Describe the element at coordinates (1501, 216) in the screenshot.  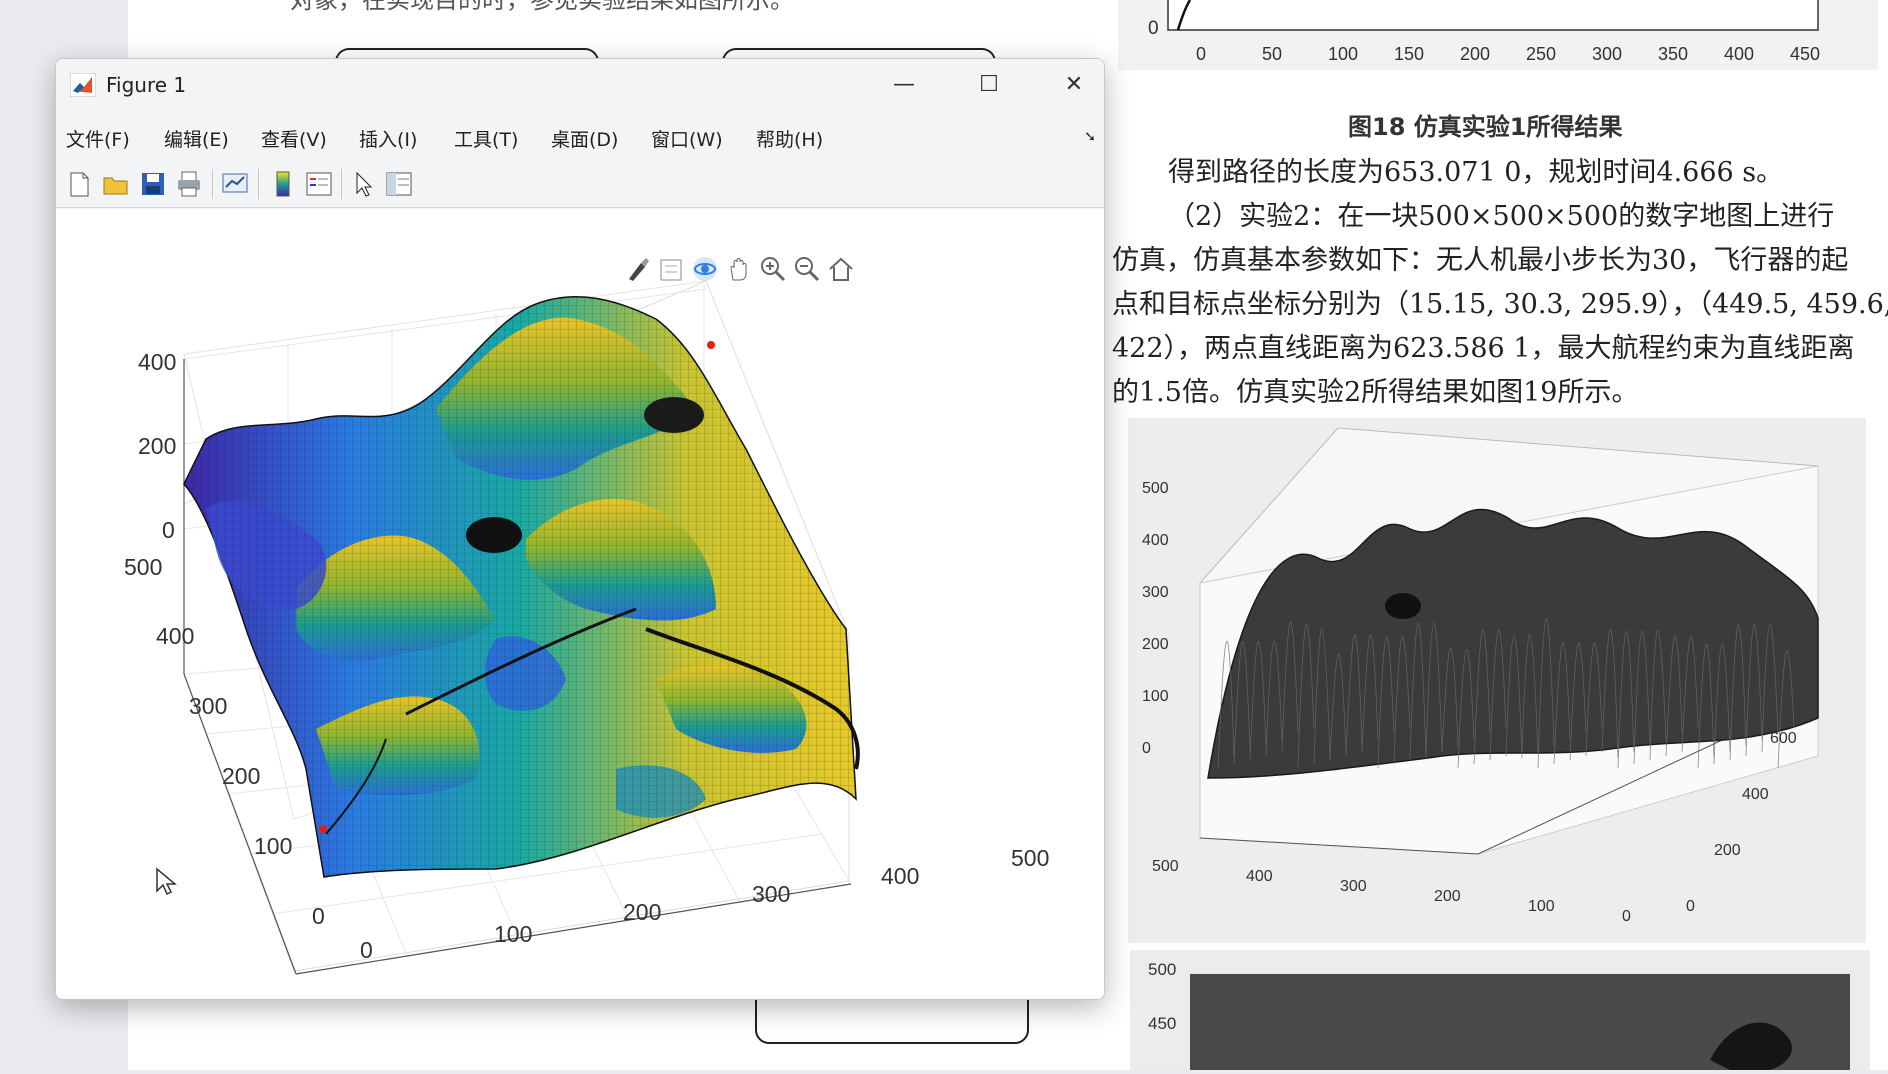
I see `doc-para-line-2: （2）实验2：在一块500×500×500的数字地图上进行` at that location.